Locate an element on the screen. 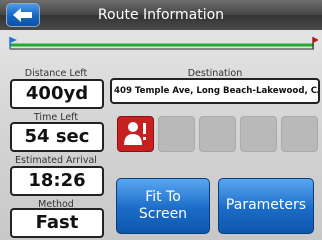  parameters-button: Parameters is located at coordinates (266, 206).